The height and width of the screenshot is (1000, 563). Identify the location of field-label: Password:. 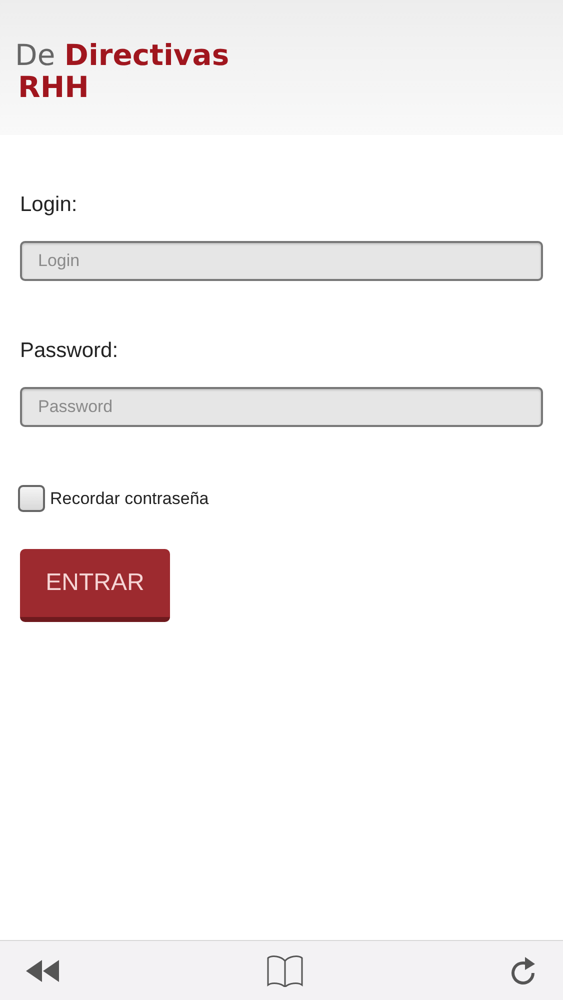
(69, 351).